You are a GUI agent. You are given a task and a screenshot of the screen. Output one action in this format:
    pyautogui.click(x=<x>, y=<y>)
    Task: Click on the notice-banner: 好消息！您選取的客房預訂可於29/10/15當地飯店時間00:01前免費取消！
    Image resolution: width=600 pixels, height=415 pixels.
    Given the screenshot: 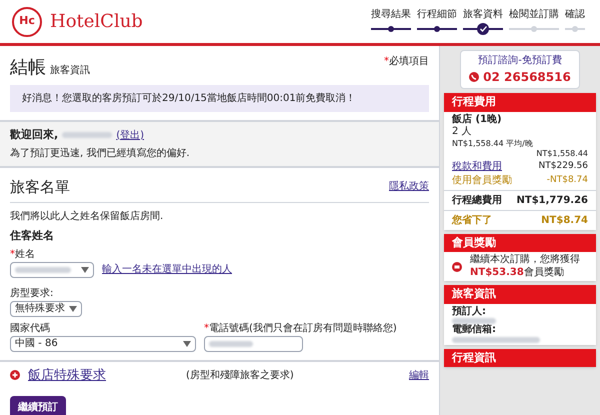 What is the action you would take?
    pyautogui.click(x=219, y=98)
    